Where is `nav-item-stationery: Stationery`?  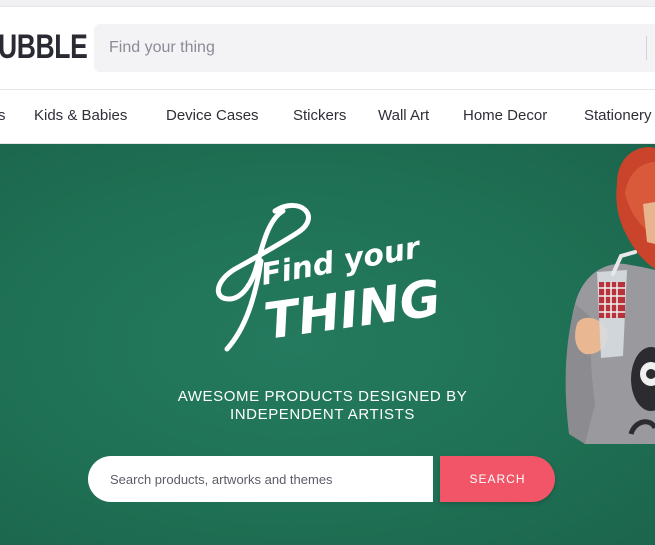 nav-item-stationery: Stationery is located at coordinates (618, 115).